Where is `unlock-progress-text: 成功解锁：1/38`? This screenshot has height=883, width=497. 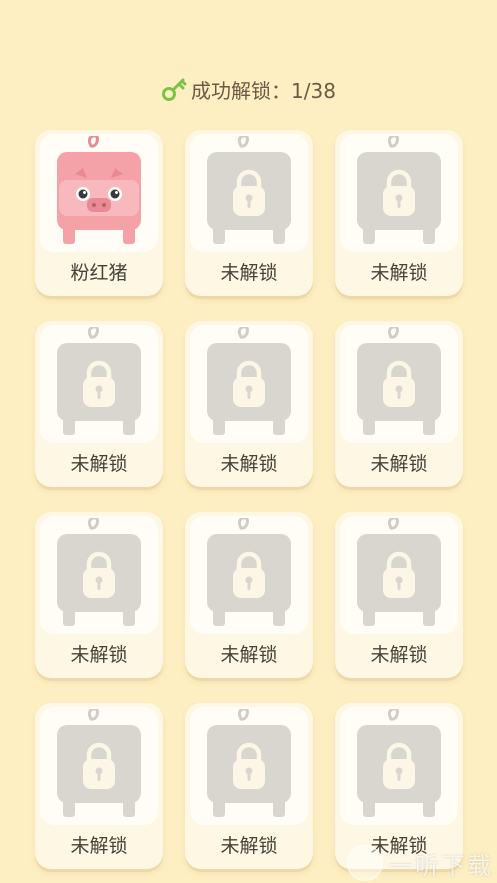
unlock-progress-text: 成功解锁：1/38 is located at coordinates (263, 91).